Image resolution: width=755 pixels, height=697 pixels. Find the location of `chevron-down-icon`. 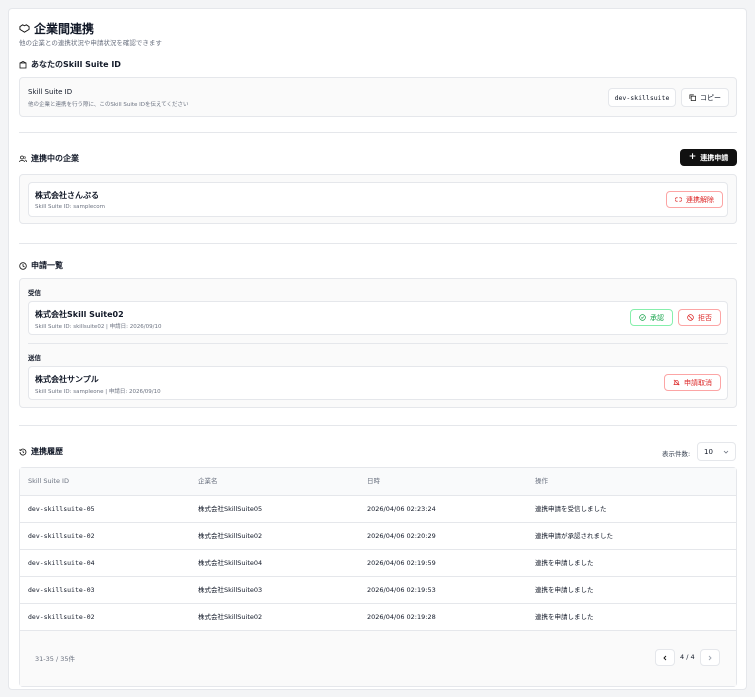

chevron-down-icon is located at coordinates (726, 452).